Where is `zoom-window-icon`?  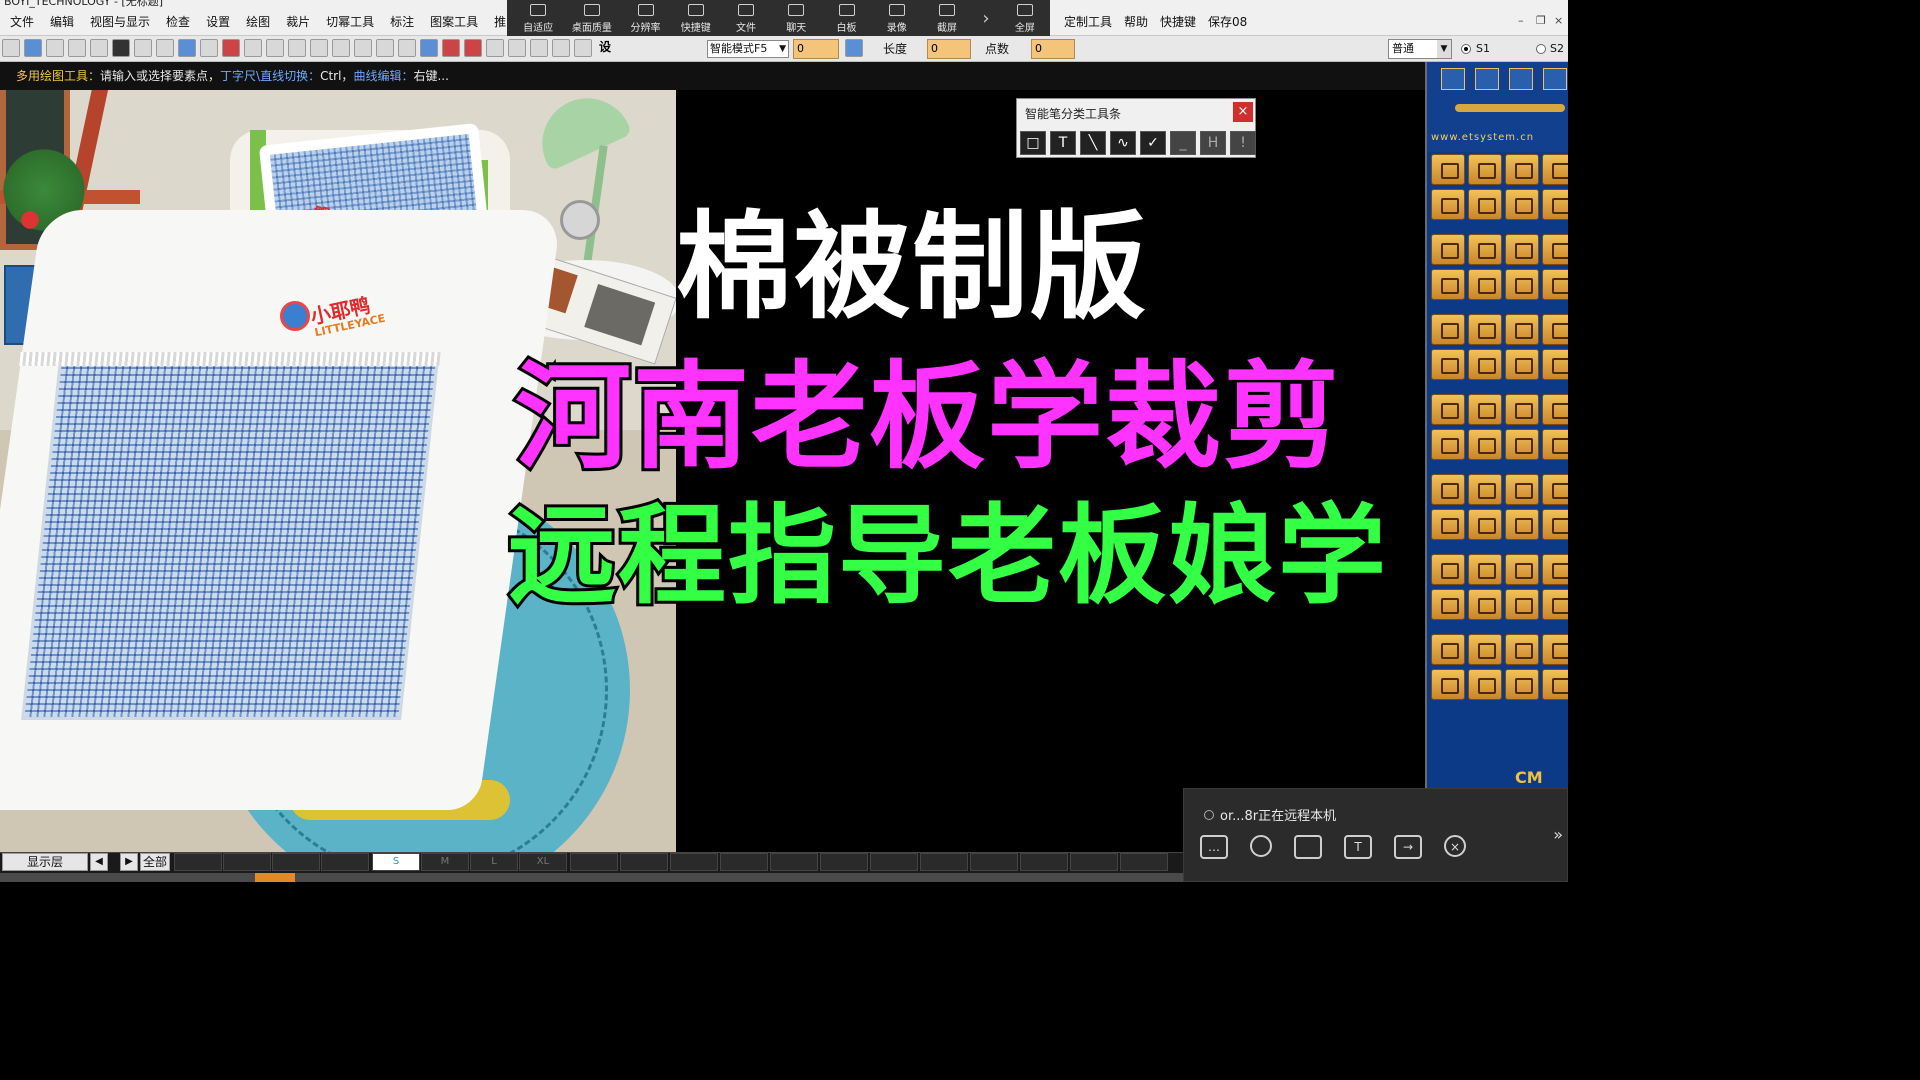 zoom-window-icon is located at coordinates (165, 48).